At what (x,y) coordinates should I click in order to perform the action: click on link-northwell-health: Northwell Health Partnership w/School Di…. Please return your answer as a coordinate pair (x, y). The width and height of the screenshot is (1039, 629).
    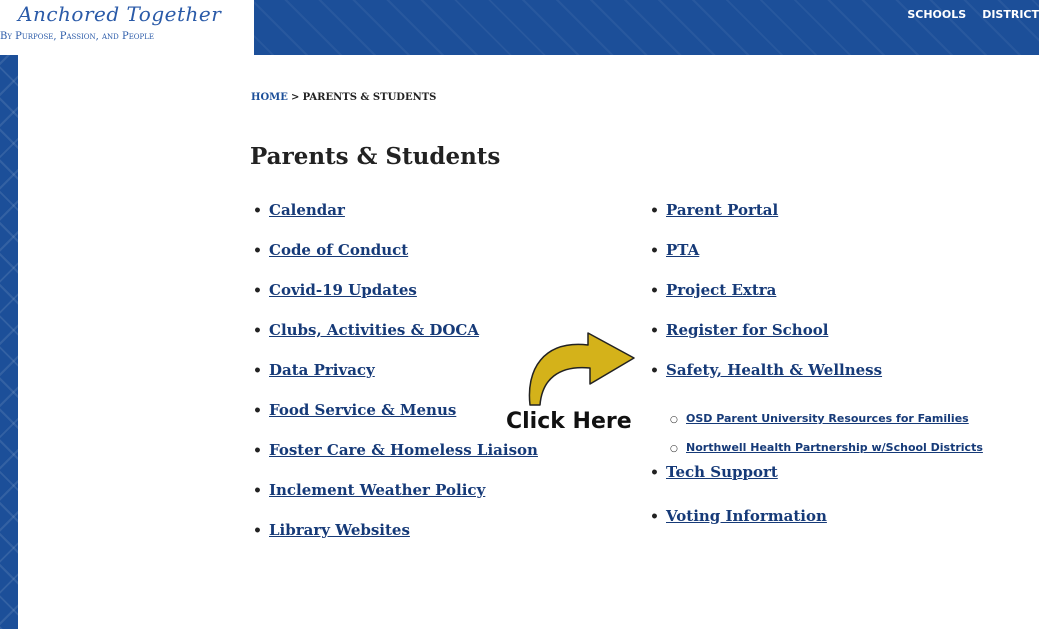
    Looking at the image, I should click on (834, 447).